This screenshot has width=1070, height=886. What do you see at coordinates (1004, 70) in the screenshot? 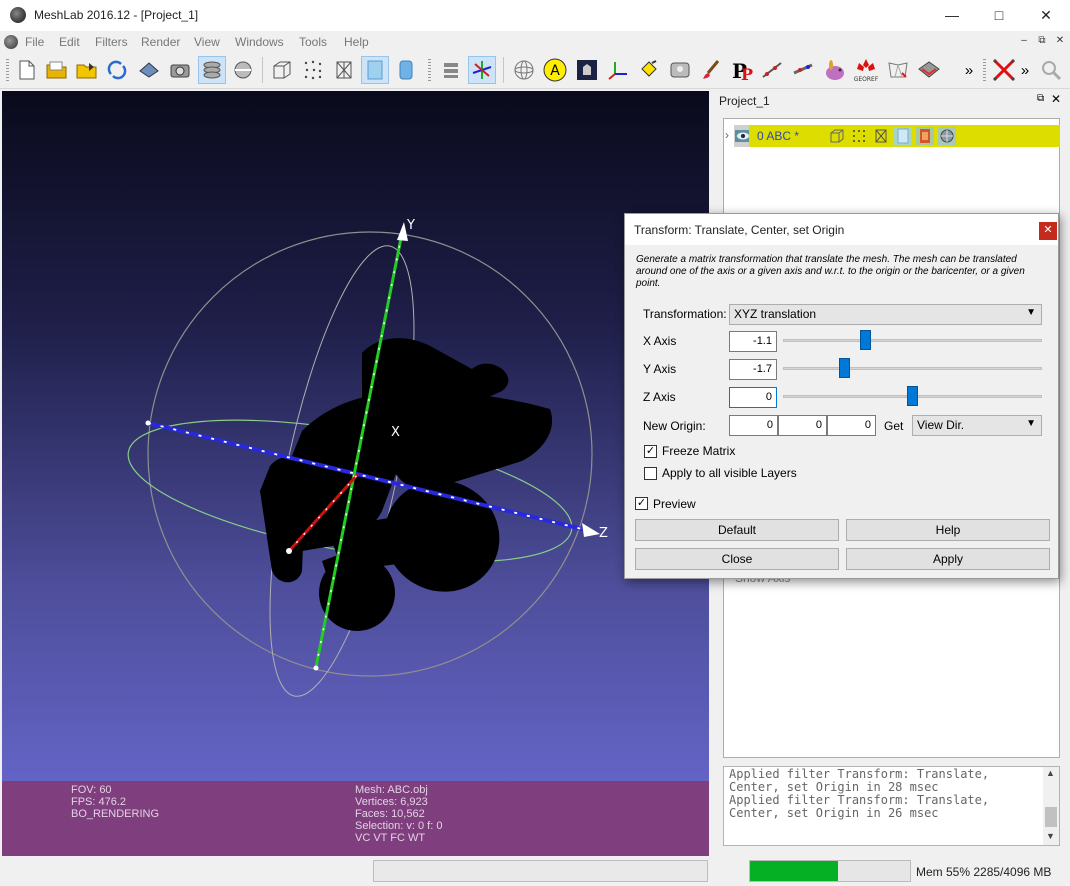
I see `delete-selection-icon` at bounding box center [1004, 70].